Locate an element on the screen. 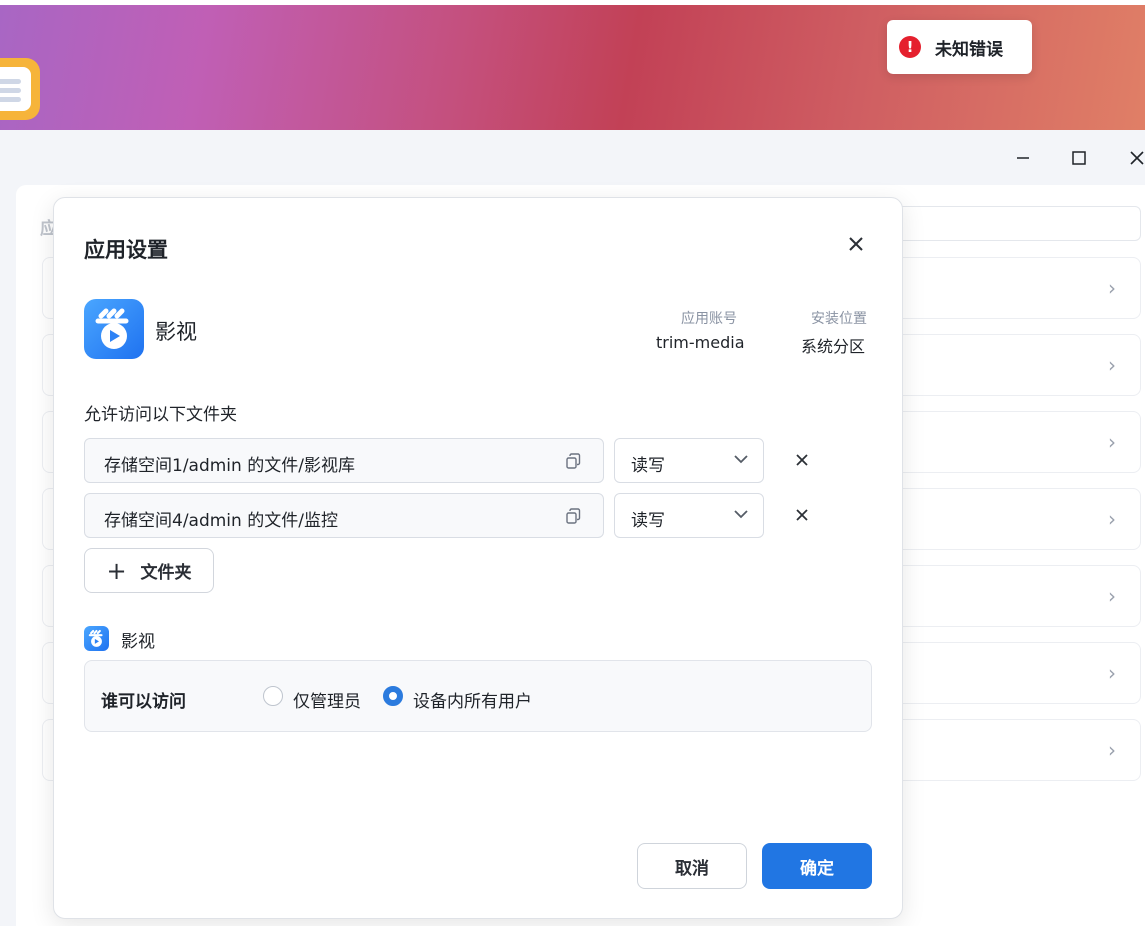  confirm-button: 确定 is located at coordinates (817, 866).